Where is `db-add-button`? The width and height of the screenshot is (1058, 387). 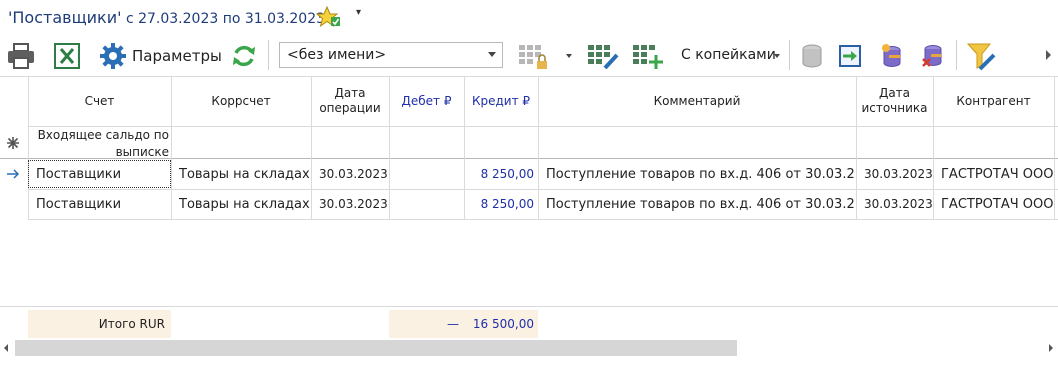
db-add-button is located at coordinates (892, 56).